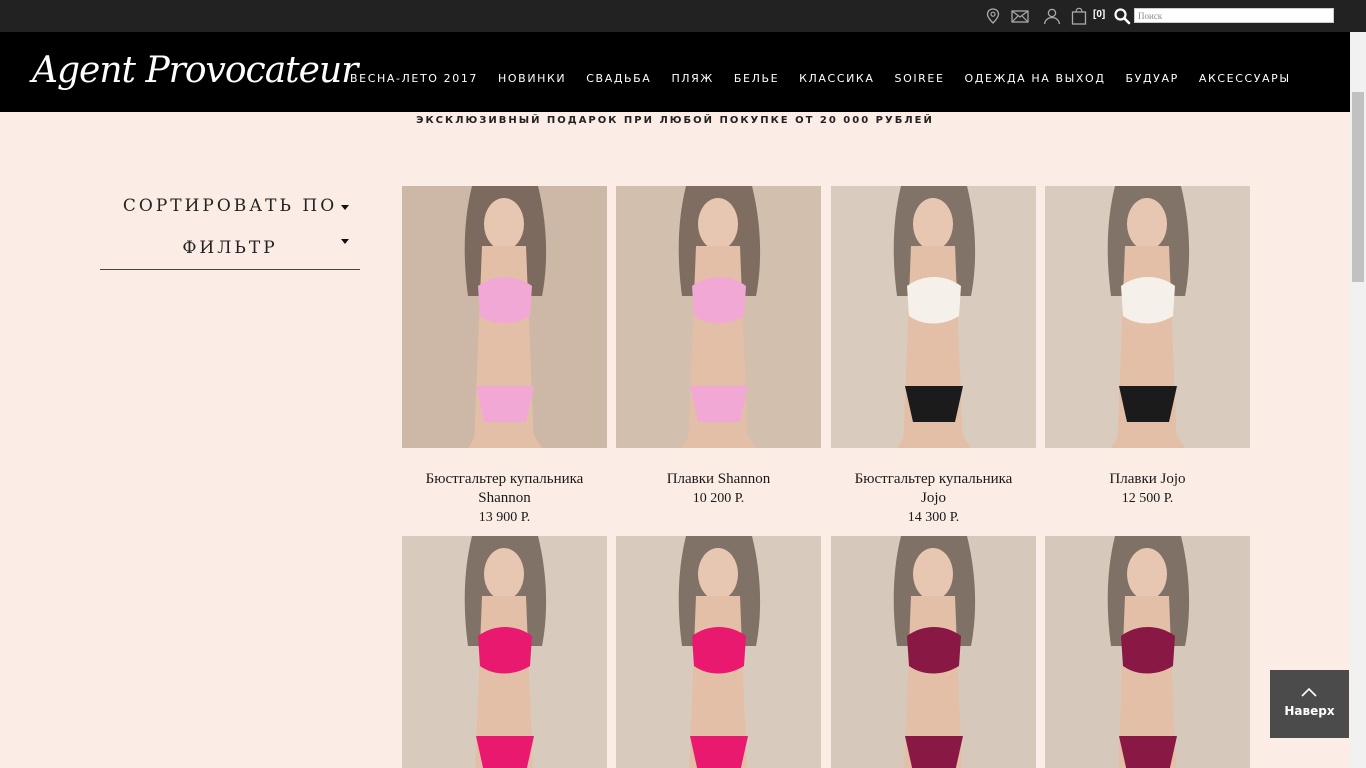  What do you see at coordinates (1020, 16) in the screenshot?
I see `mail-icon` at bounding box center [1020, 16].